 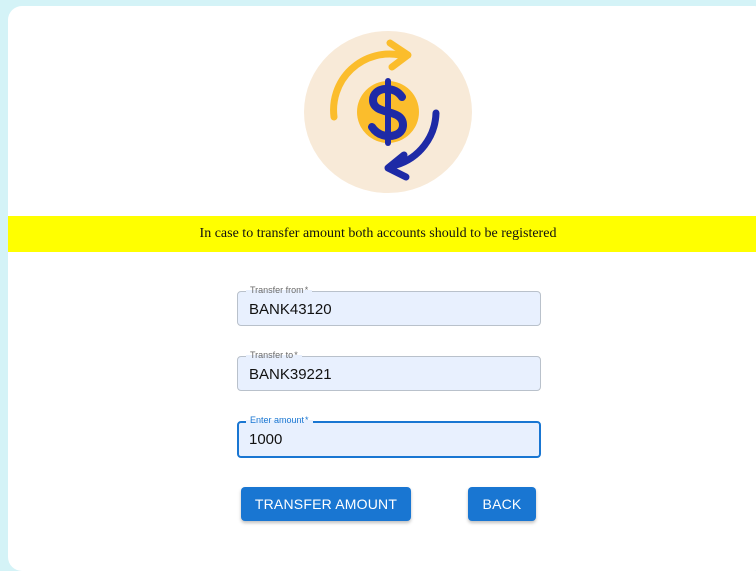 What do you see at coordinates (389, 439) in the screenshot?
I see `amount-input` at bounding box center [389, 439].